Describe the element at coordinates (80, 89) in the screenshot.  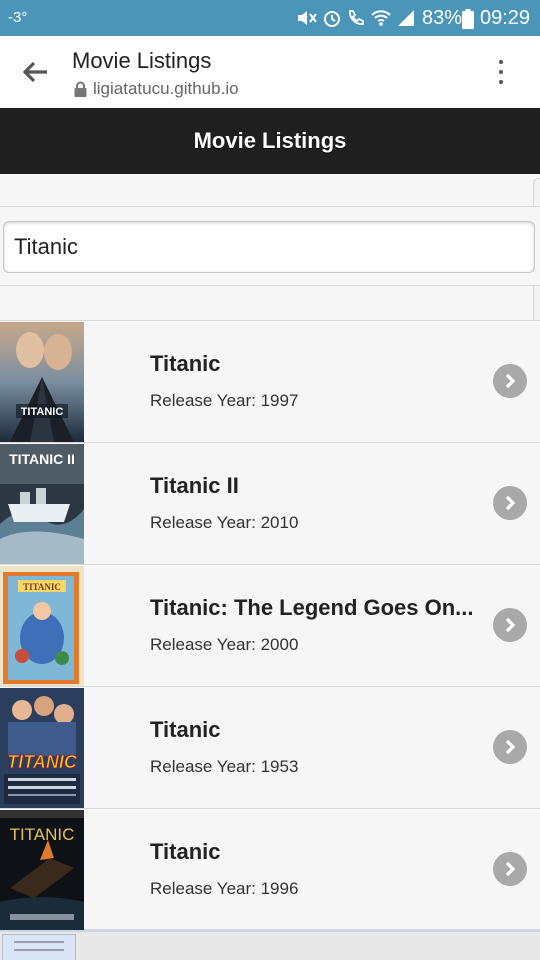
I see `lock-icon` at that location.